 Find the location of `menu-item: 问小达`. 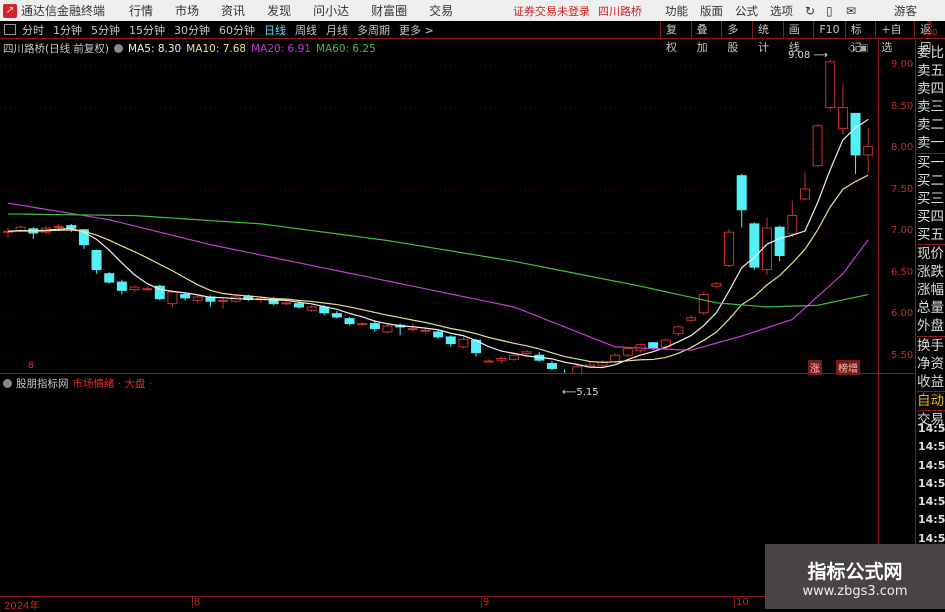

menu-item: 问小达 is located at coordinates (331, 10).